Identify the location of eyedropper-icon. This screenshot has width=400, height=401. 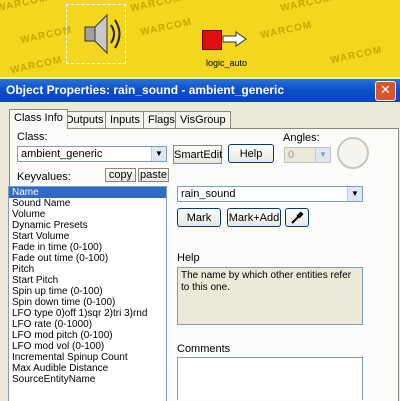
(297, 217).